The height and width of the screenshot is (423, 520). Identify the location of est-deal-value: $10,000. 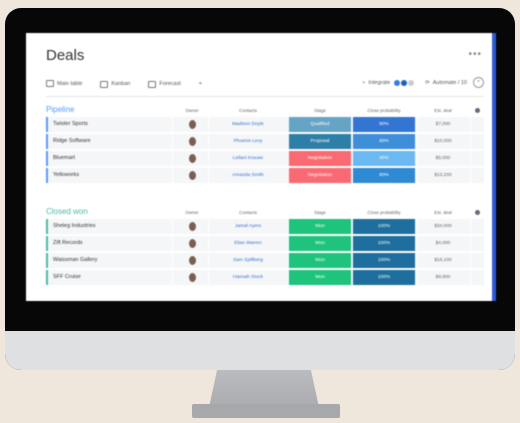
(443, 141).